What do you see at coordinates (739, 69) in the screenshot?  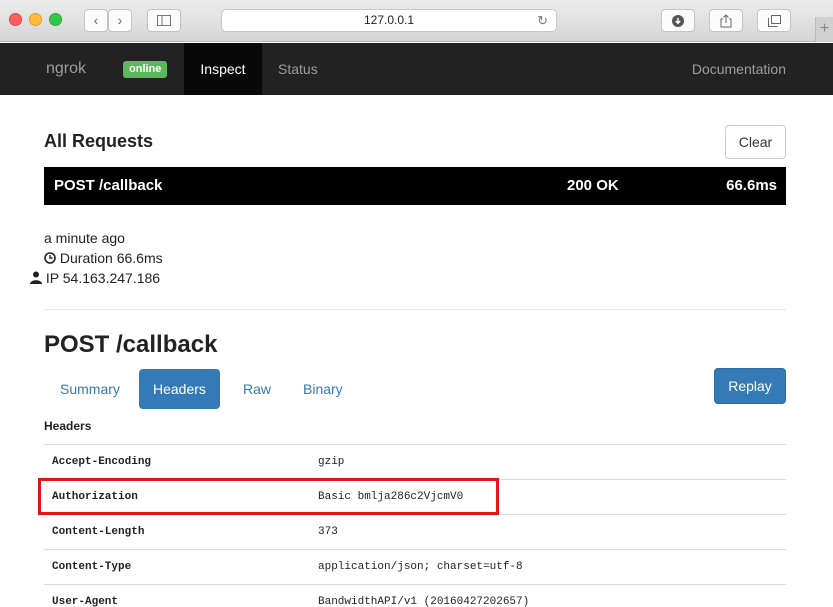 I see `documentation-link: Documentation` at bounding box center [739, 69].